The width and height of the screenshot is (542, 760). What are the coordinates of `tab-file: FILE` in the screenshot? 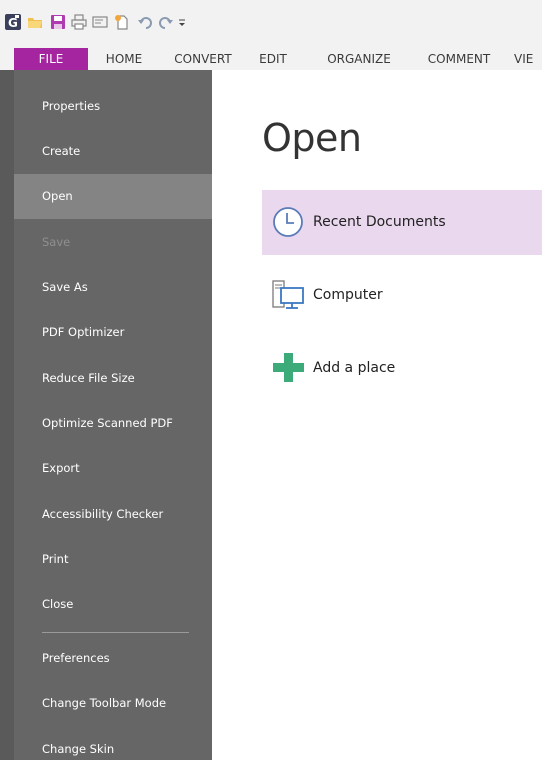 It's located at (51, 59).